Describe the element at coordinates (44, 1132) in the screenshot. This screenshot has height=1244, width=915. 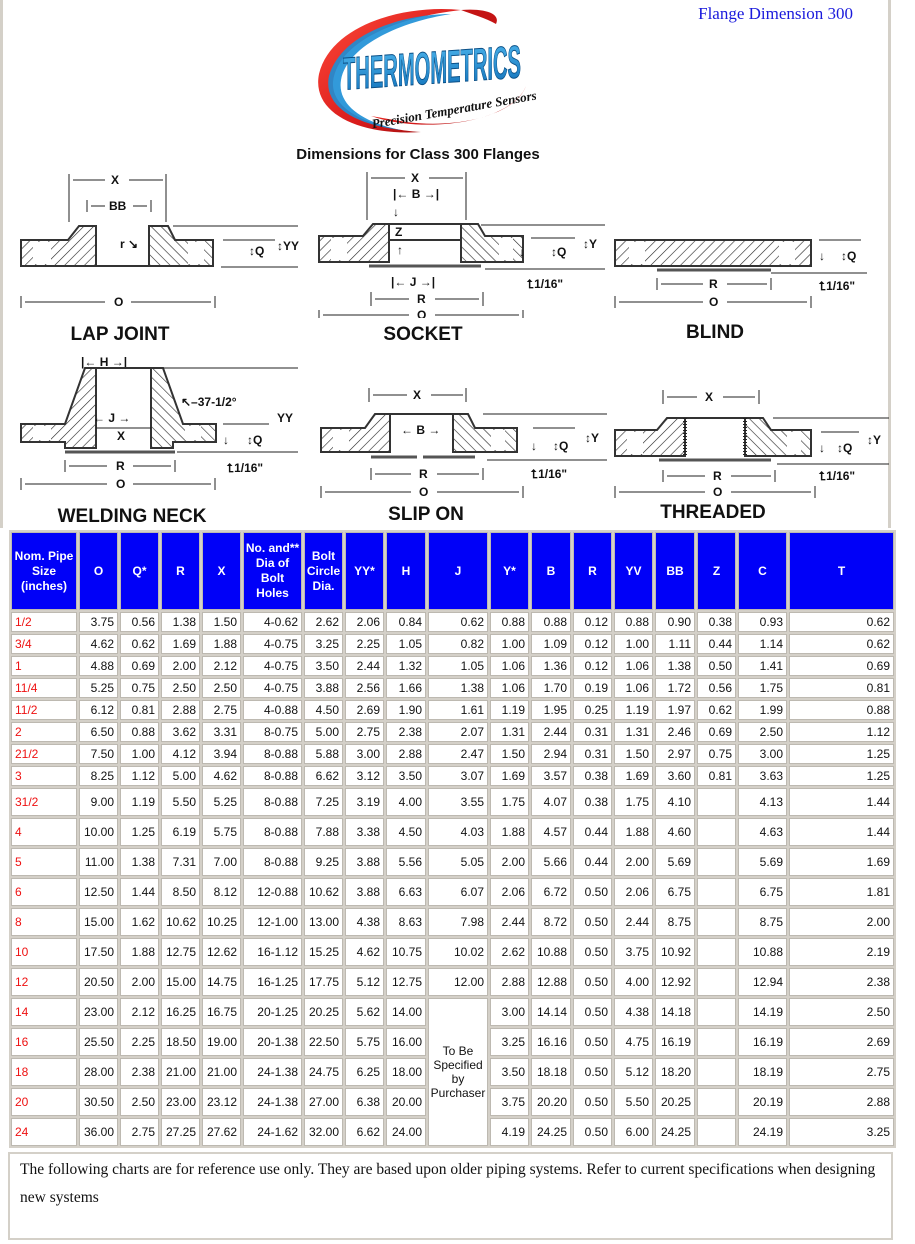
I see `nominal-pipe-size: 24` at that location.